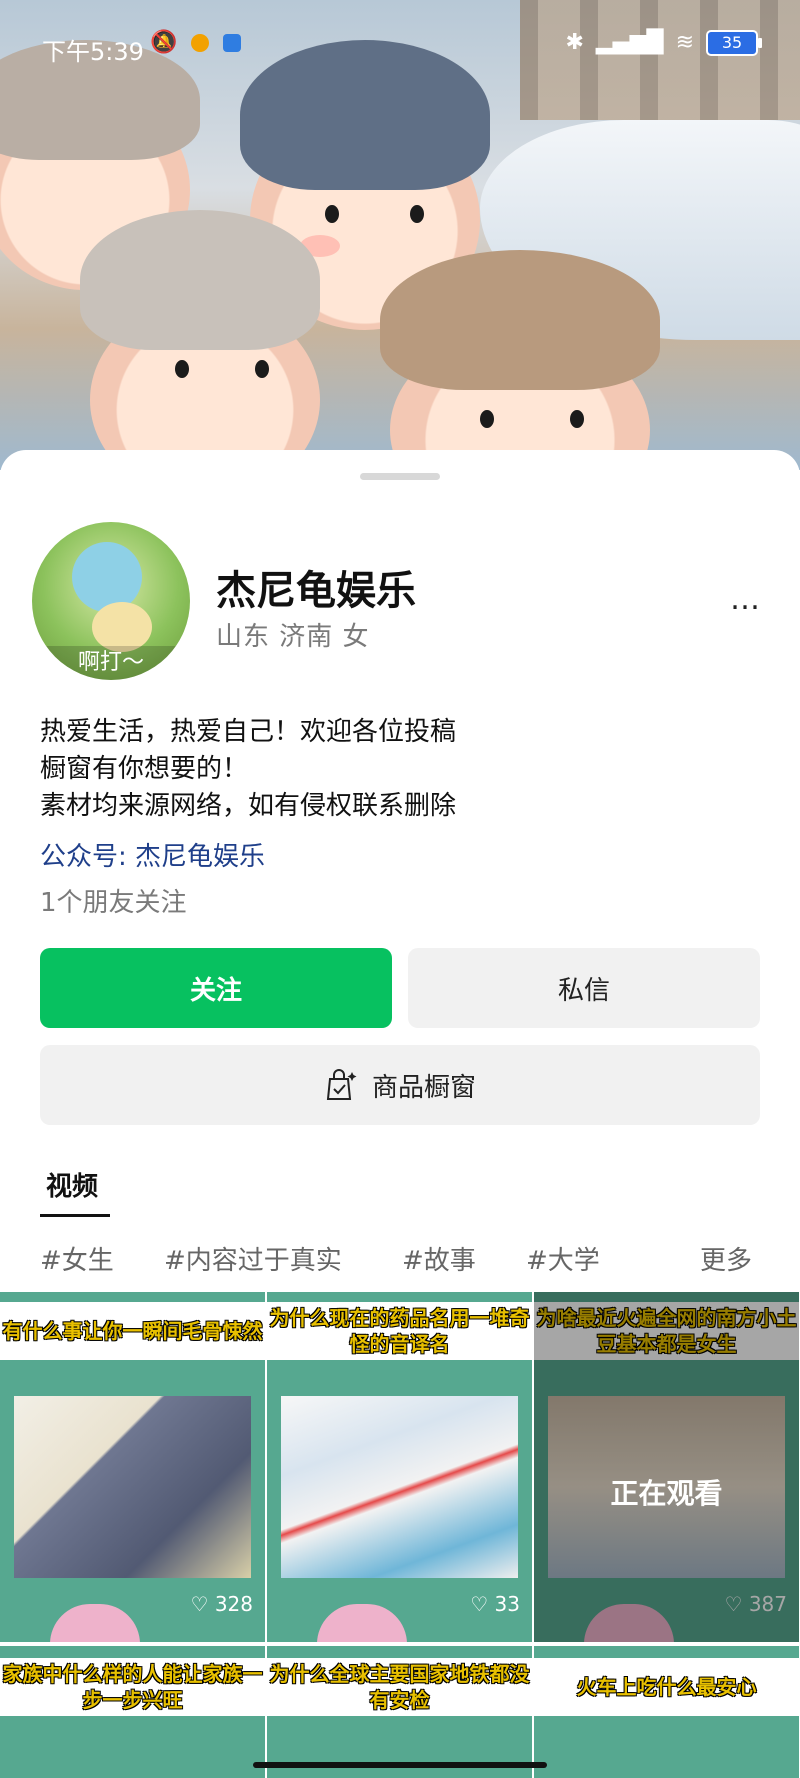 The image size is (800, 1778). I want to click on profile-name: 杰尼龟娱乐, so click(316, 591).